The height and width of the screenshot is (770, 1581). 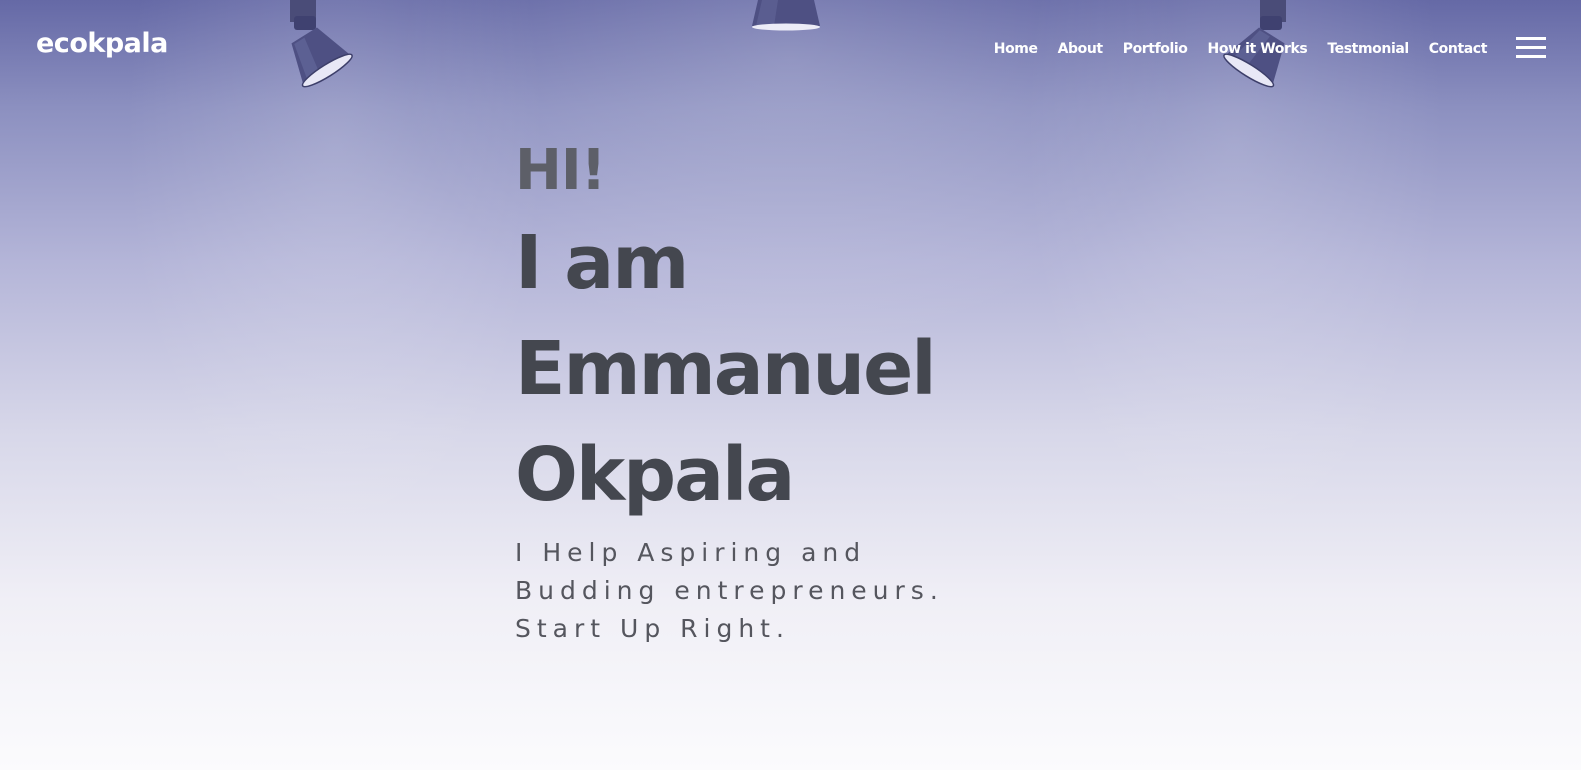 I want to click on site-logo: ecokpala, so click(x=102, y=43).